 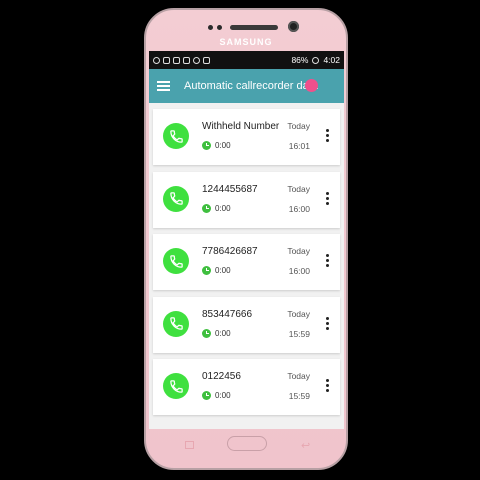 I want to click on touch-indicator, so click(x=311, y=85).